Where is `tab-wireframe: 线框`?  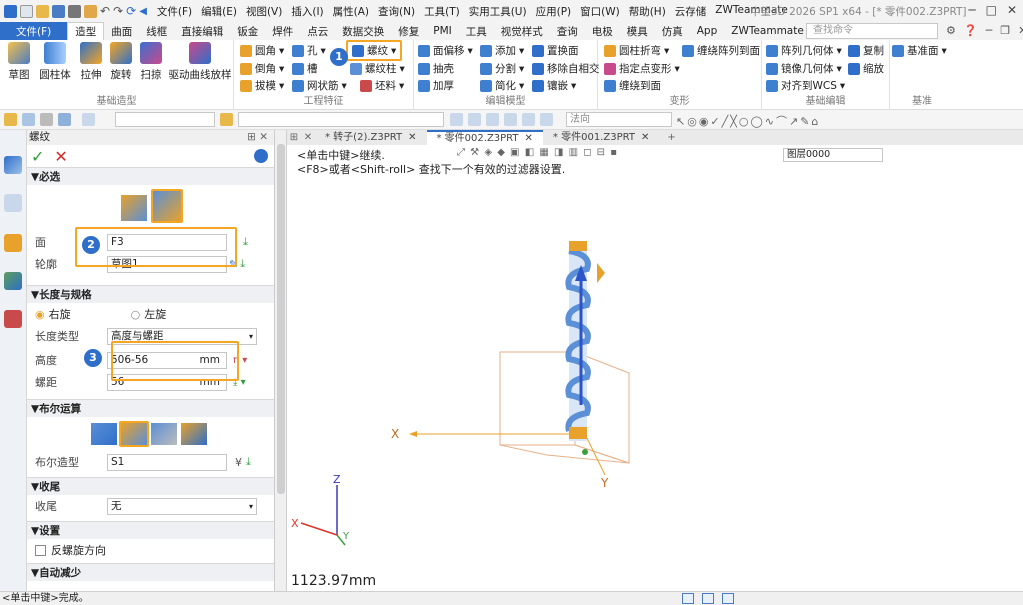 tab-wireframe: 线框 is located at coordinates (156, 31).